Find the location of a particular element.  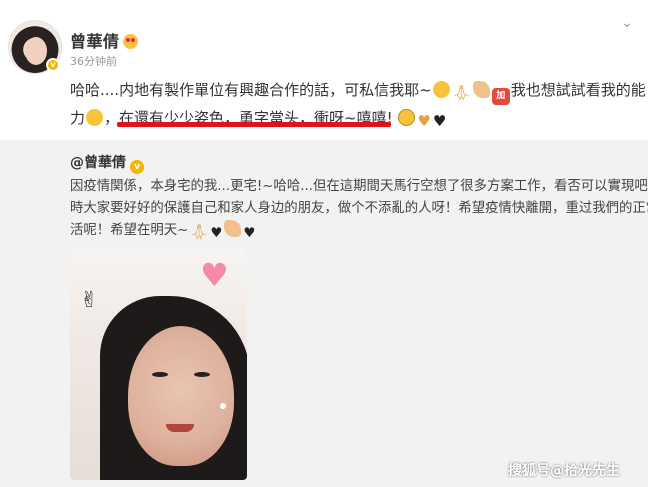

watermark: 搜狐号@拾光先生 is located at coordinates (564, 471).